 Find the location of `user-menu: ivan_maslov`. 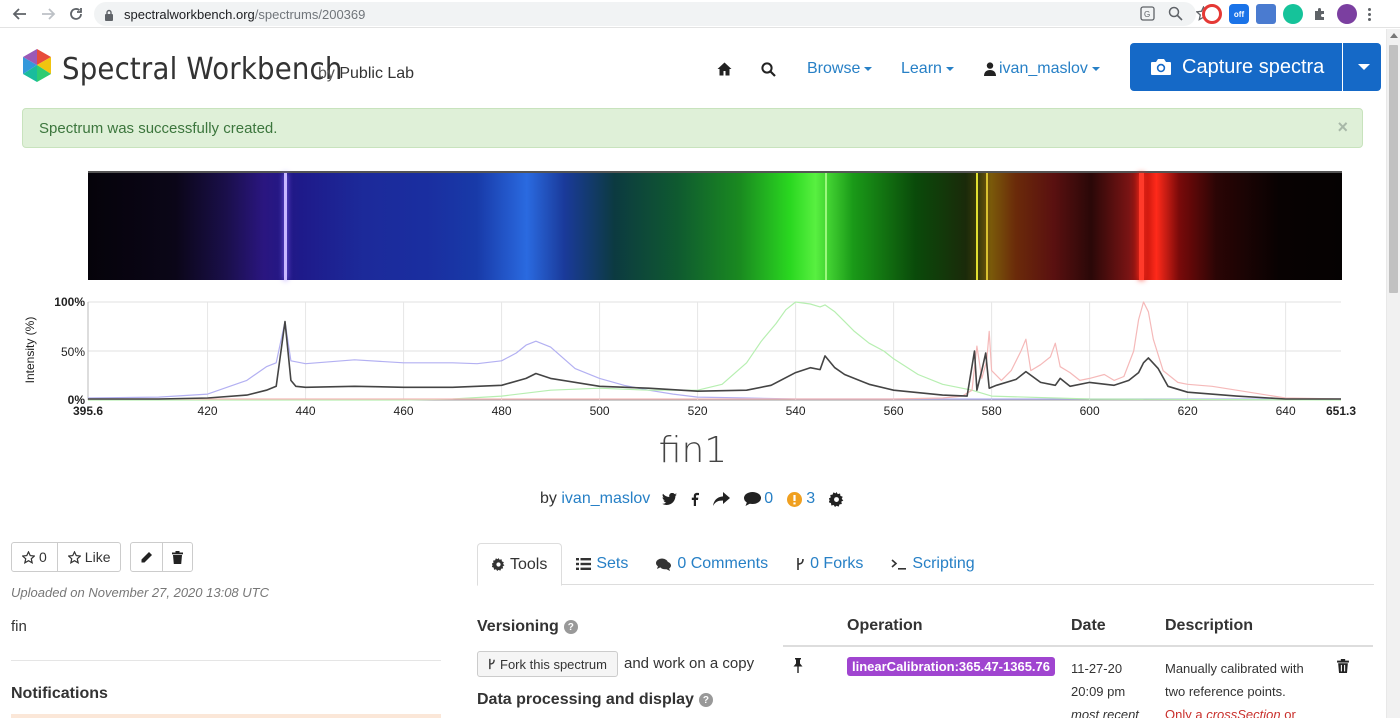

user-menu: ivan_maslov is located at coordinates (1042, 69).